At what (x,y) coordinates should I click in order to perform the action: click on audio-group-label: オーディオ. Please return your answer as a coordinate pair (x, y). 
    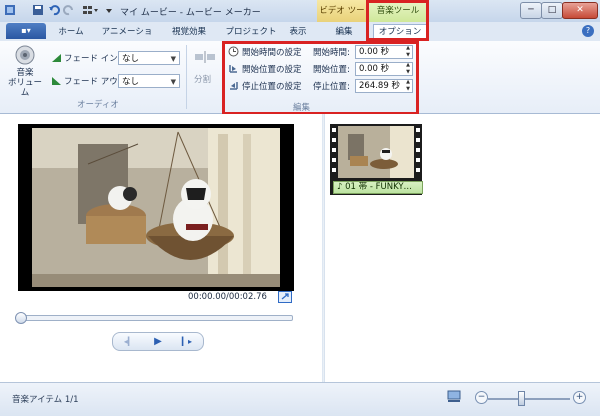
    Looking at the image, I should click on (98, 105).